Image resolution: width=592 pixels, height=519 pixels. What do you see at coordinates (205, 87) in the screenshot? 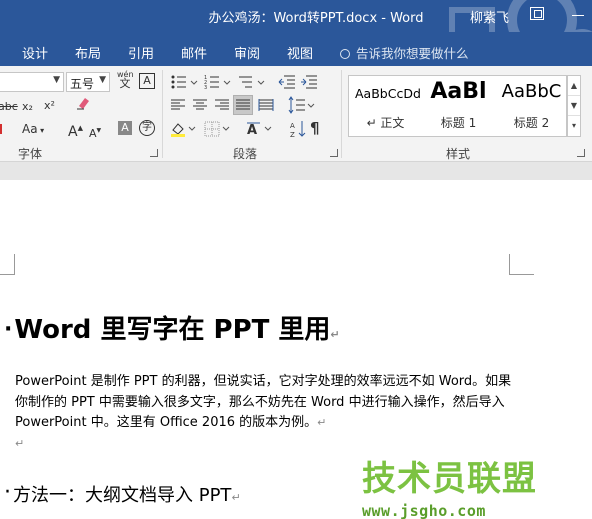
I see `svg-text: 3` at bounding box center [205, 87].